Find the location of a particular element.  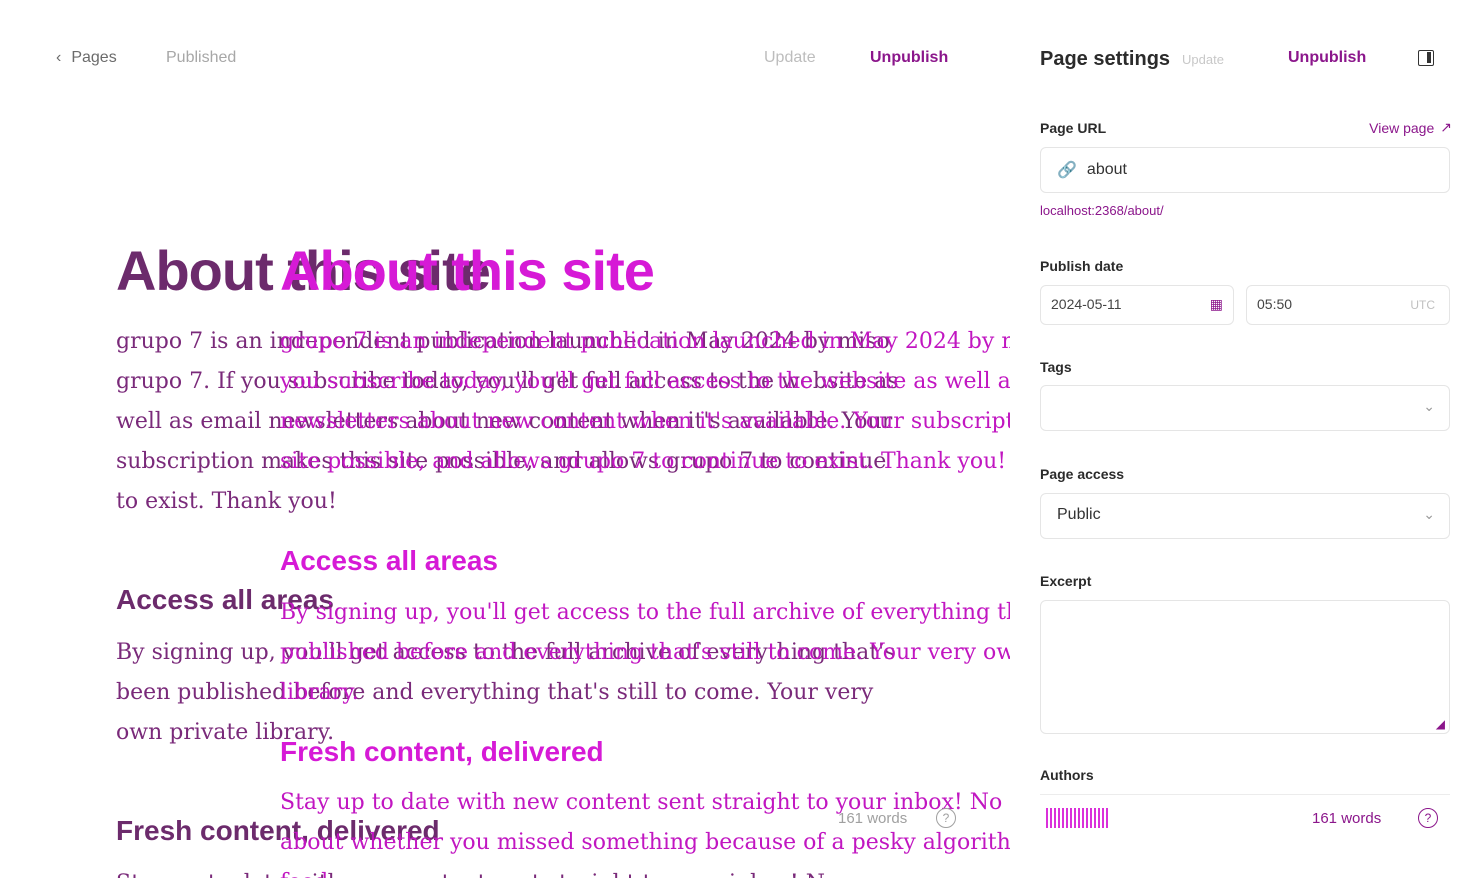

paragraph-line: to exist. Thank you! is located at coordinates (526, 502).